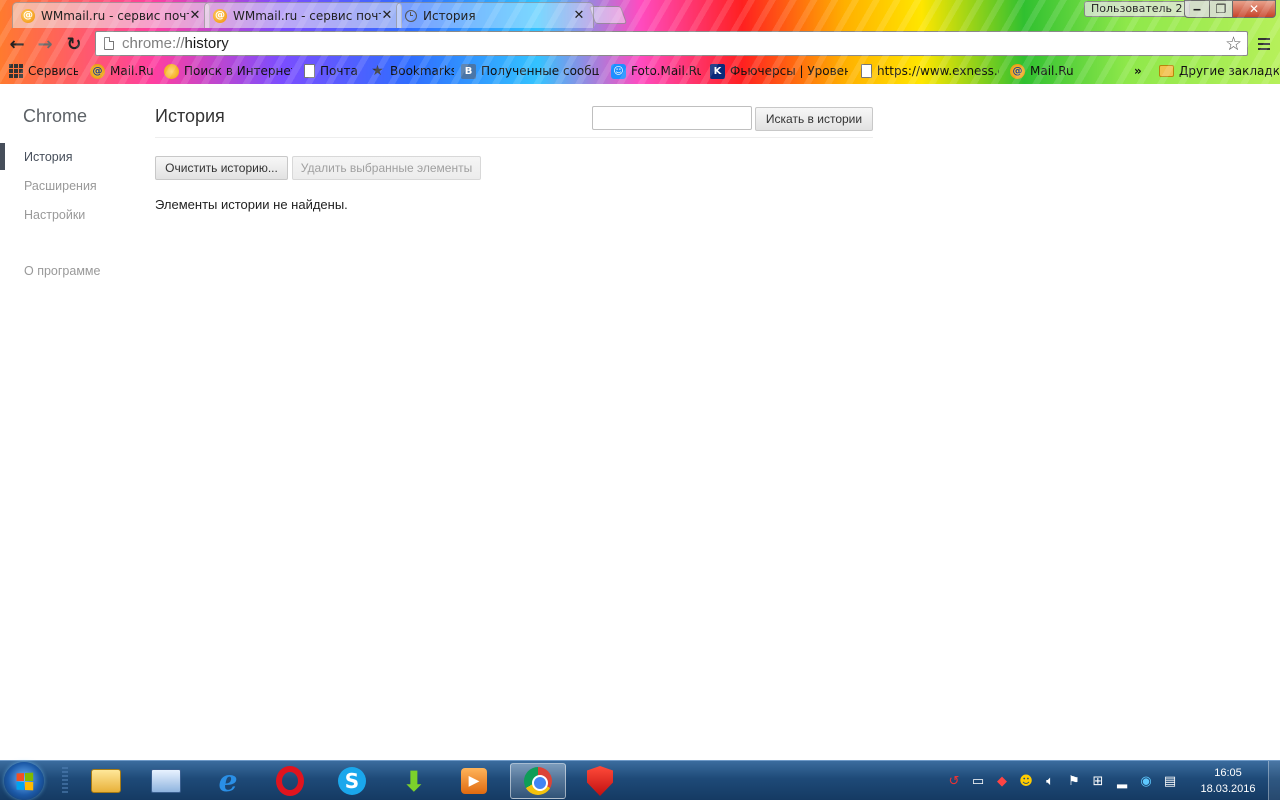 This screenshot has height=800, width=1280. Describe the element at coordinates (1197, 9) in the screenshot. I see `minimize-button: ‒` at that location.